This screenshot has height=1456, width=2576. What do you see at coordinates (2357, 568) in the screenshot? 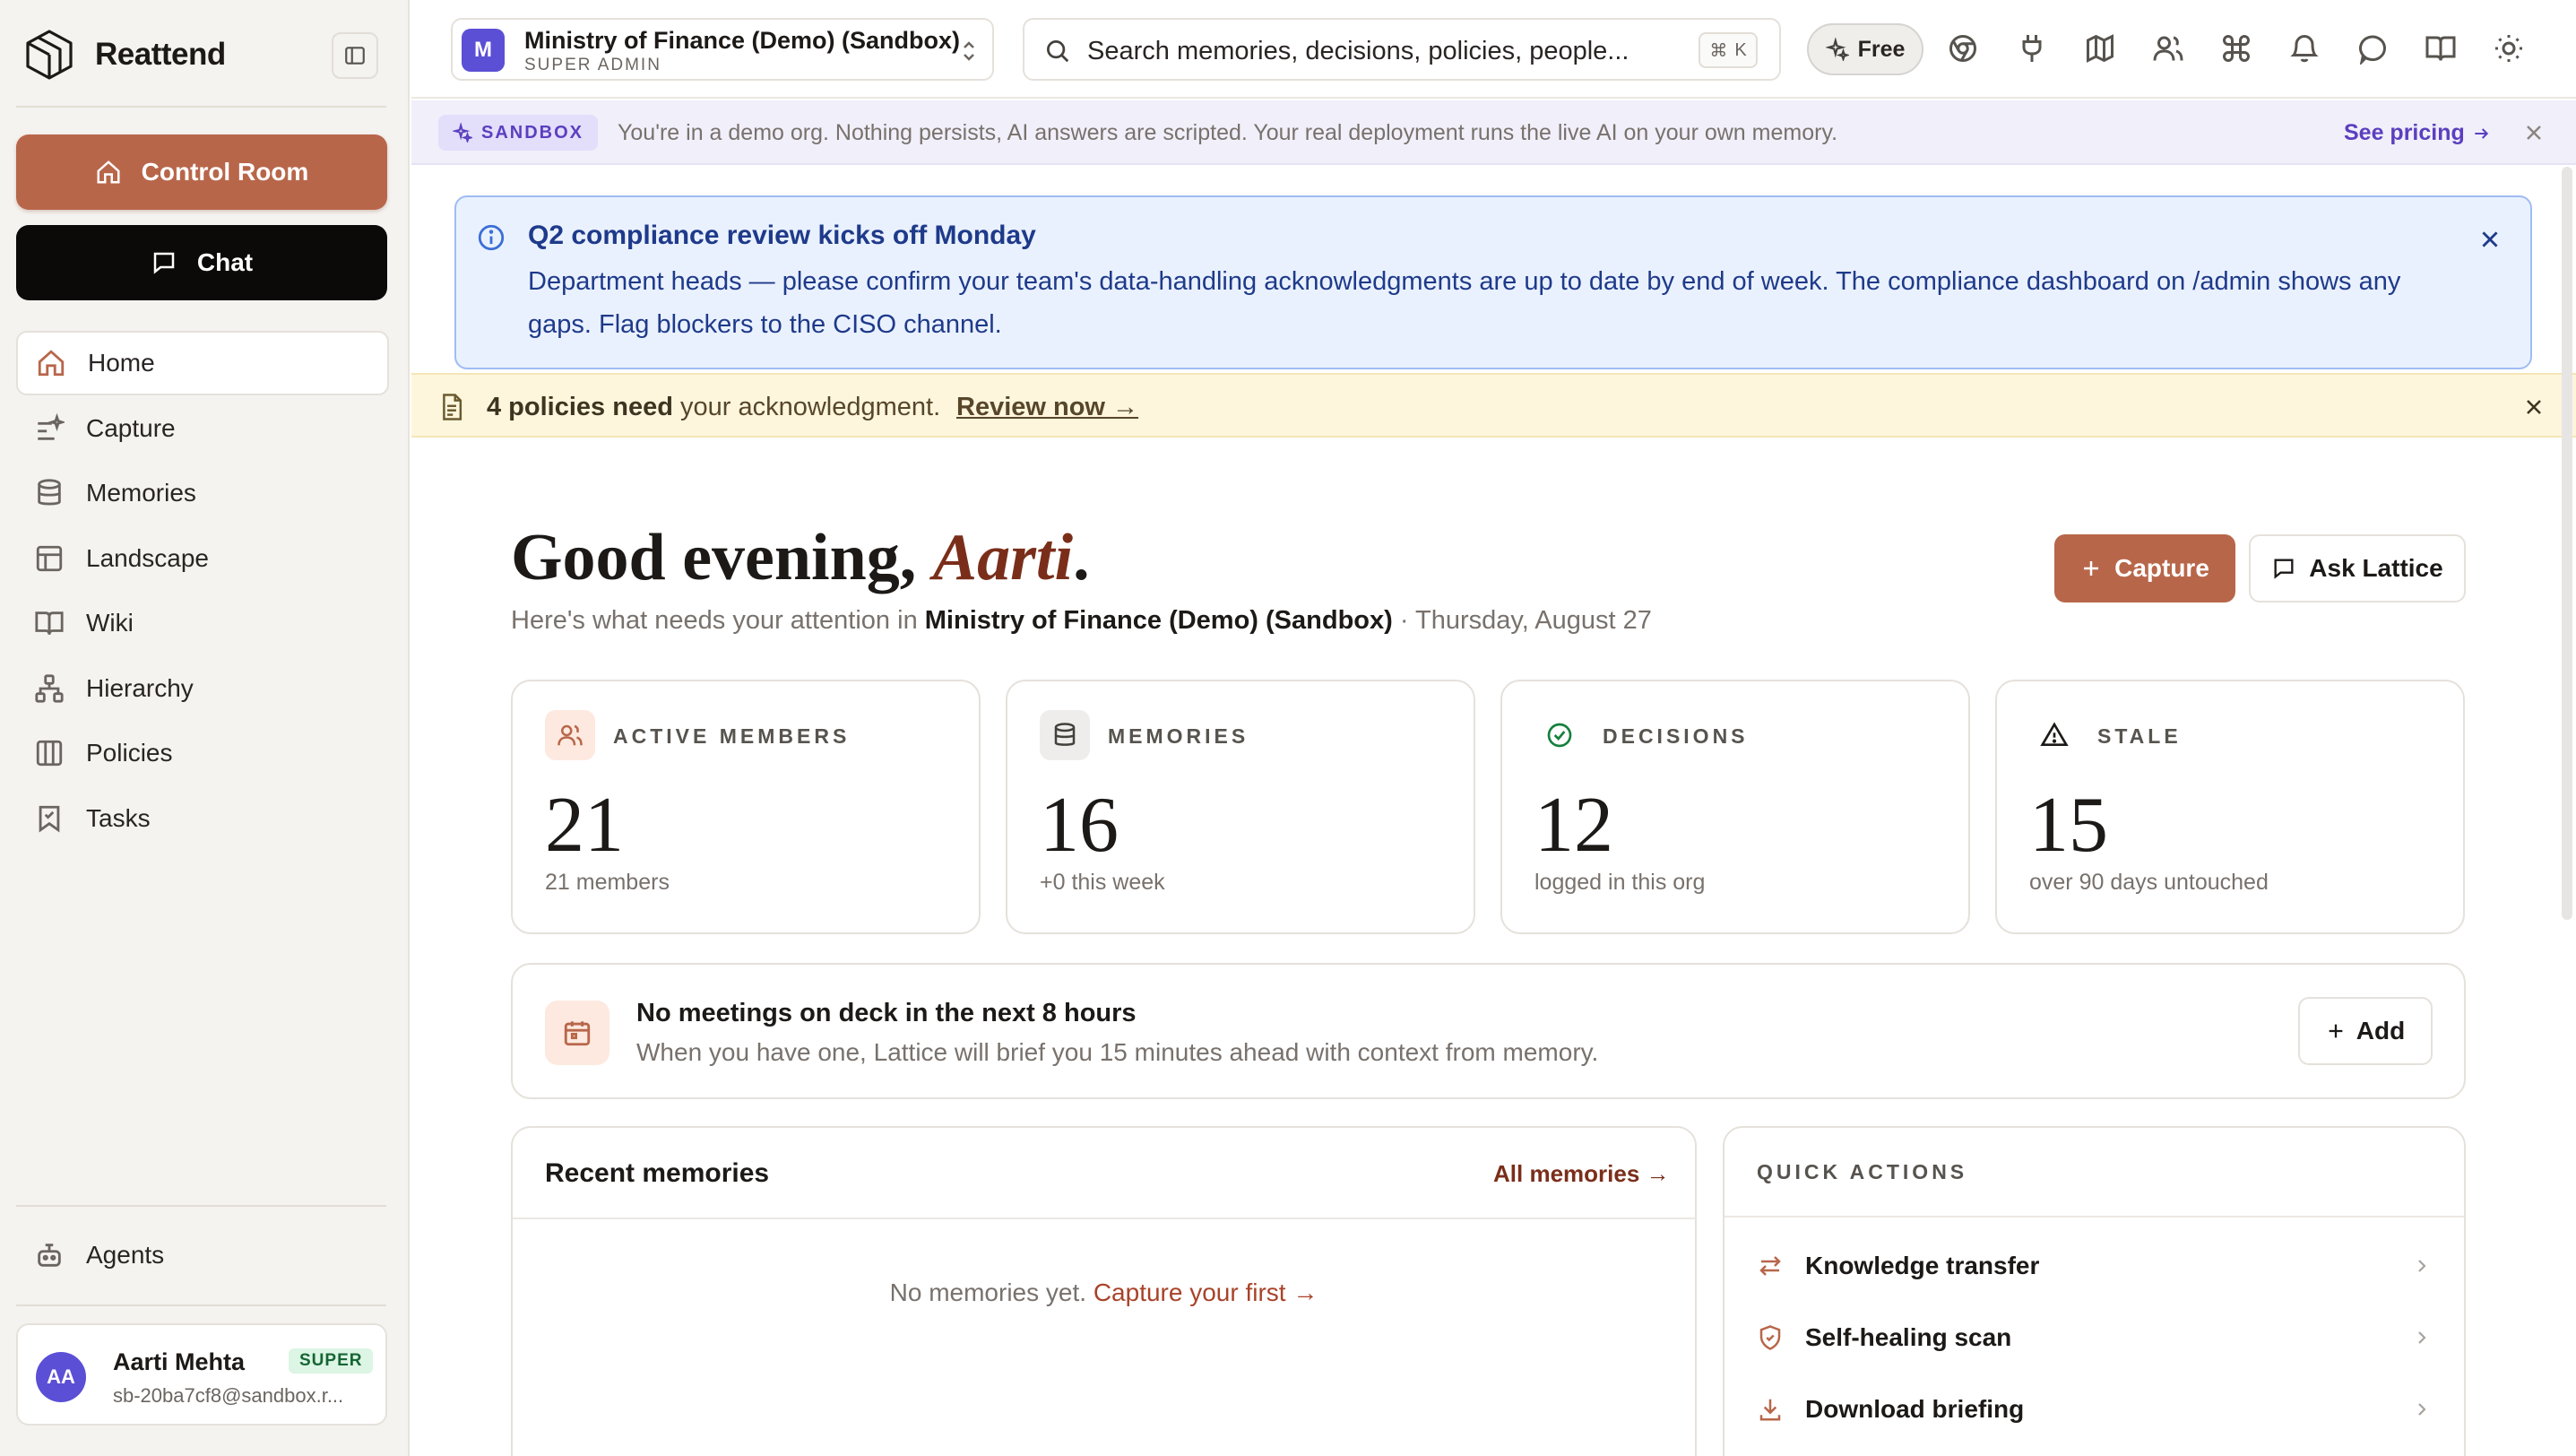
I see `ask-lattice-button: Ask Lattice` at bounding box center [2357, 568].